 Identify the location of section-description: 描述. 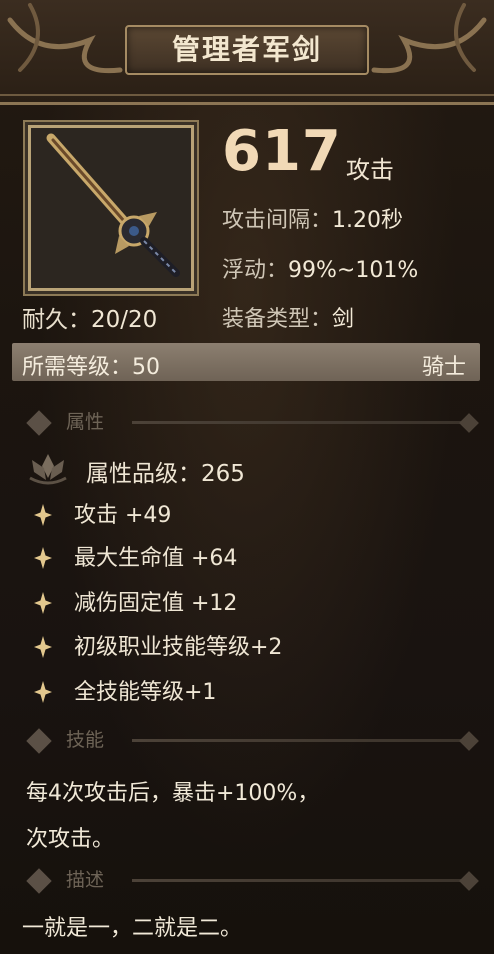
(257, 880).